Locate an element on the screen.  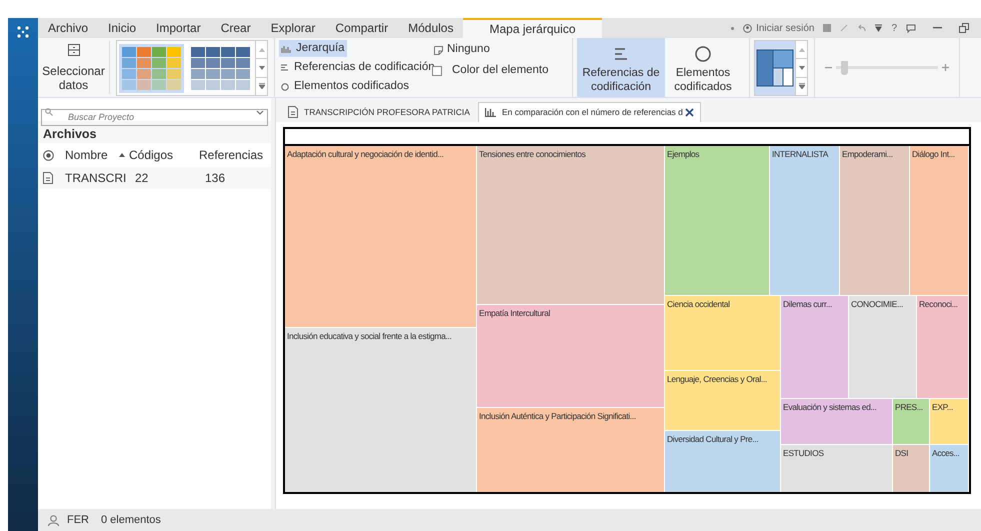
hierarchy-icon is located at coordinates (286, 48).